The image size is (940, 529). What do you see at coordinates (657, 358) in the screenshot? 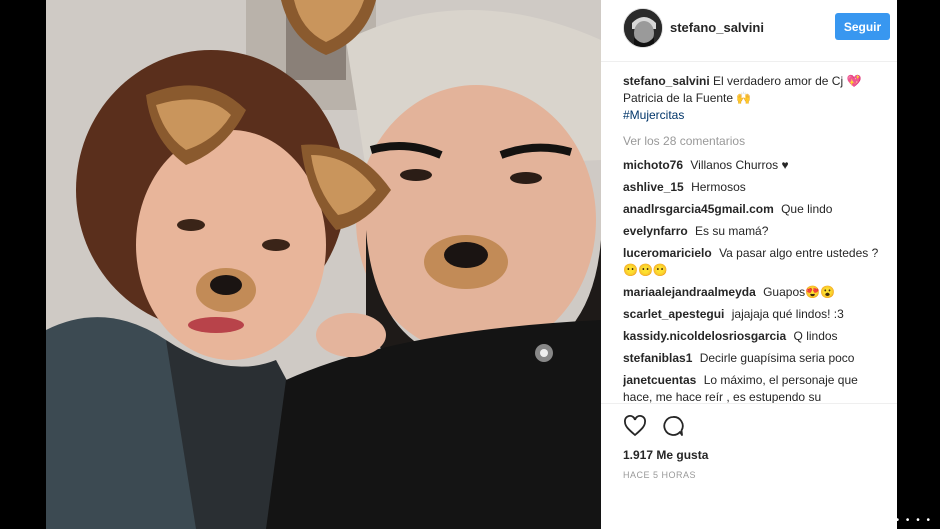
I see `comment-username: stefaniblas1` at bounding box center [657, 358].